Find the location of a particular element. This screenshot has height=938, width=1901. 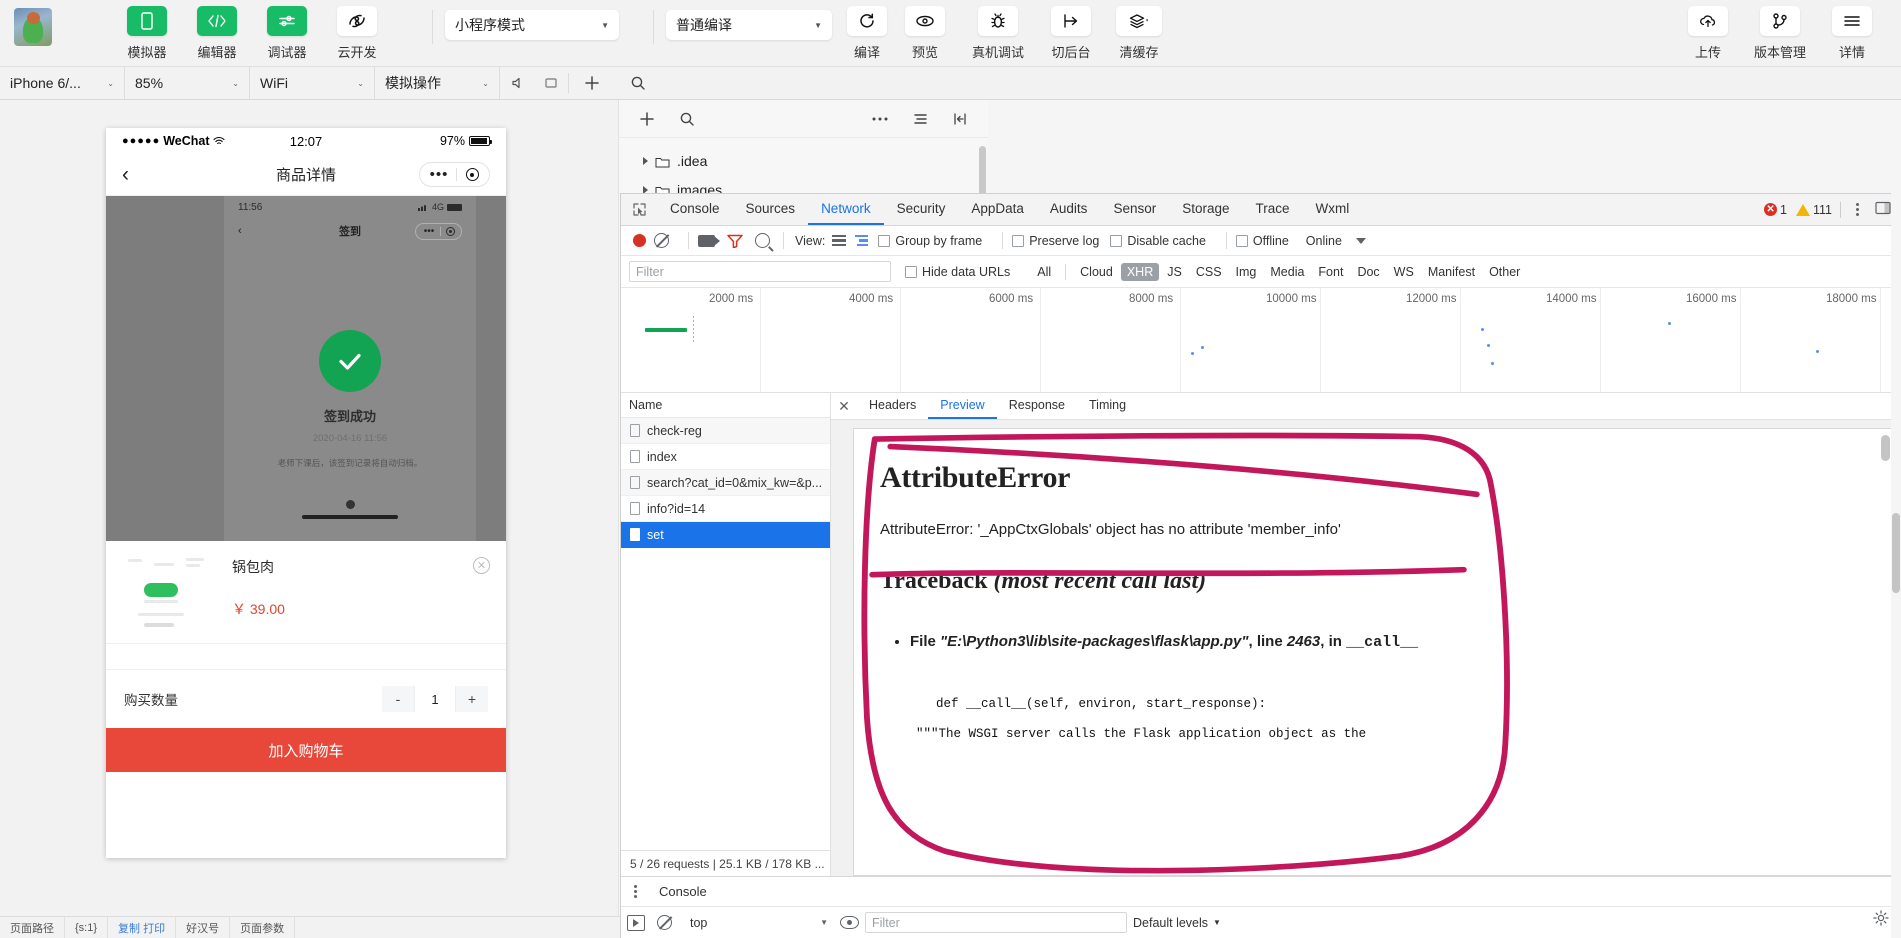

filter-other: Other is located at coordinates (1504, 272).